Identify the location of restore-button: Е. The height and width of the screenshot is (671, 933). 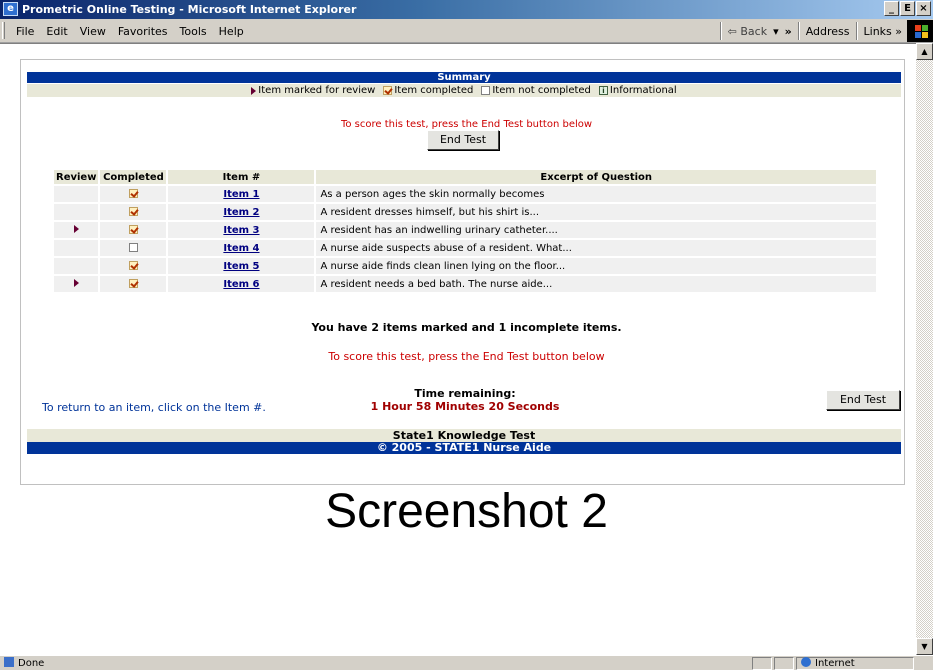
(907, 8).